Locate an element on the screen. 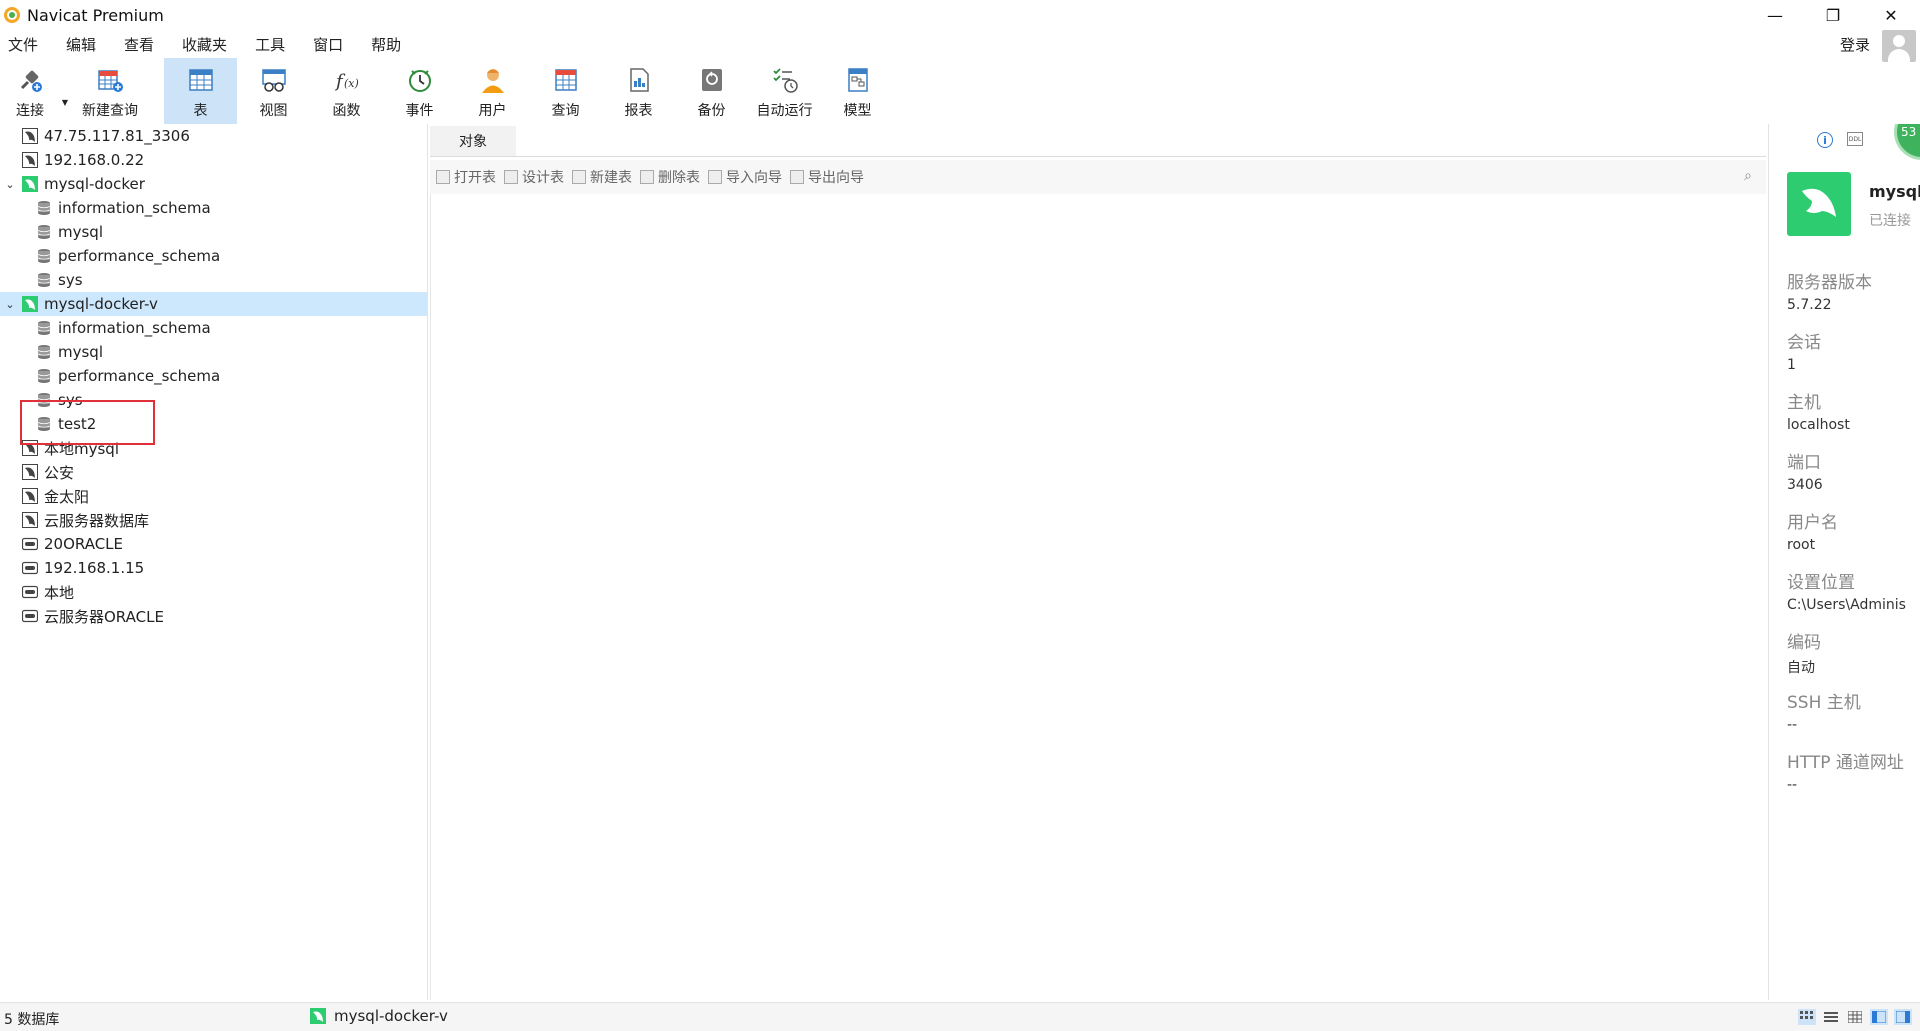  tree-connection-item: 金太阳 is located at coordinates (213, 496).